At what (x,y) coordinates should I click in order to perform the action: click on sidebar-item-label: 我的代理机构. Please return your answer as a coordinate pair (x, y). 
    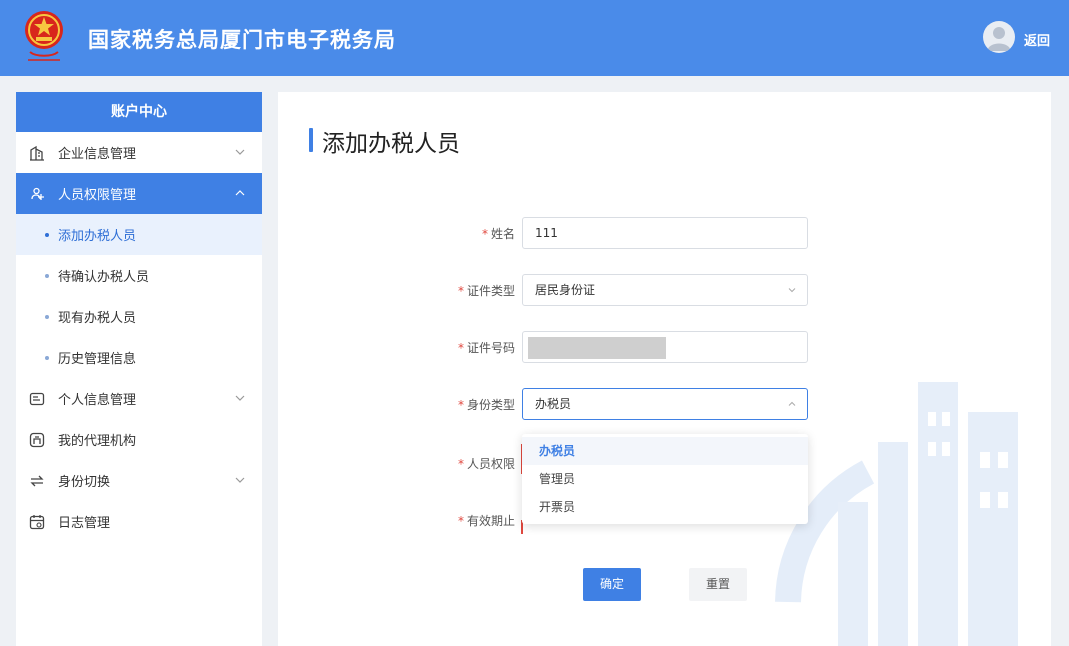
    Looking at the image, I should click on (97, 441).